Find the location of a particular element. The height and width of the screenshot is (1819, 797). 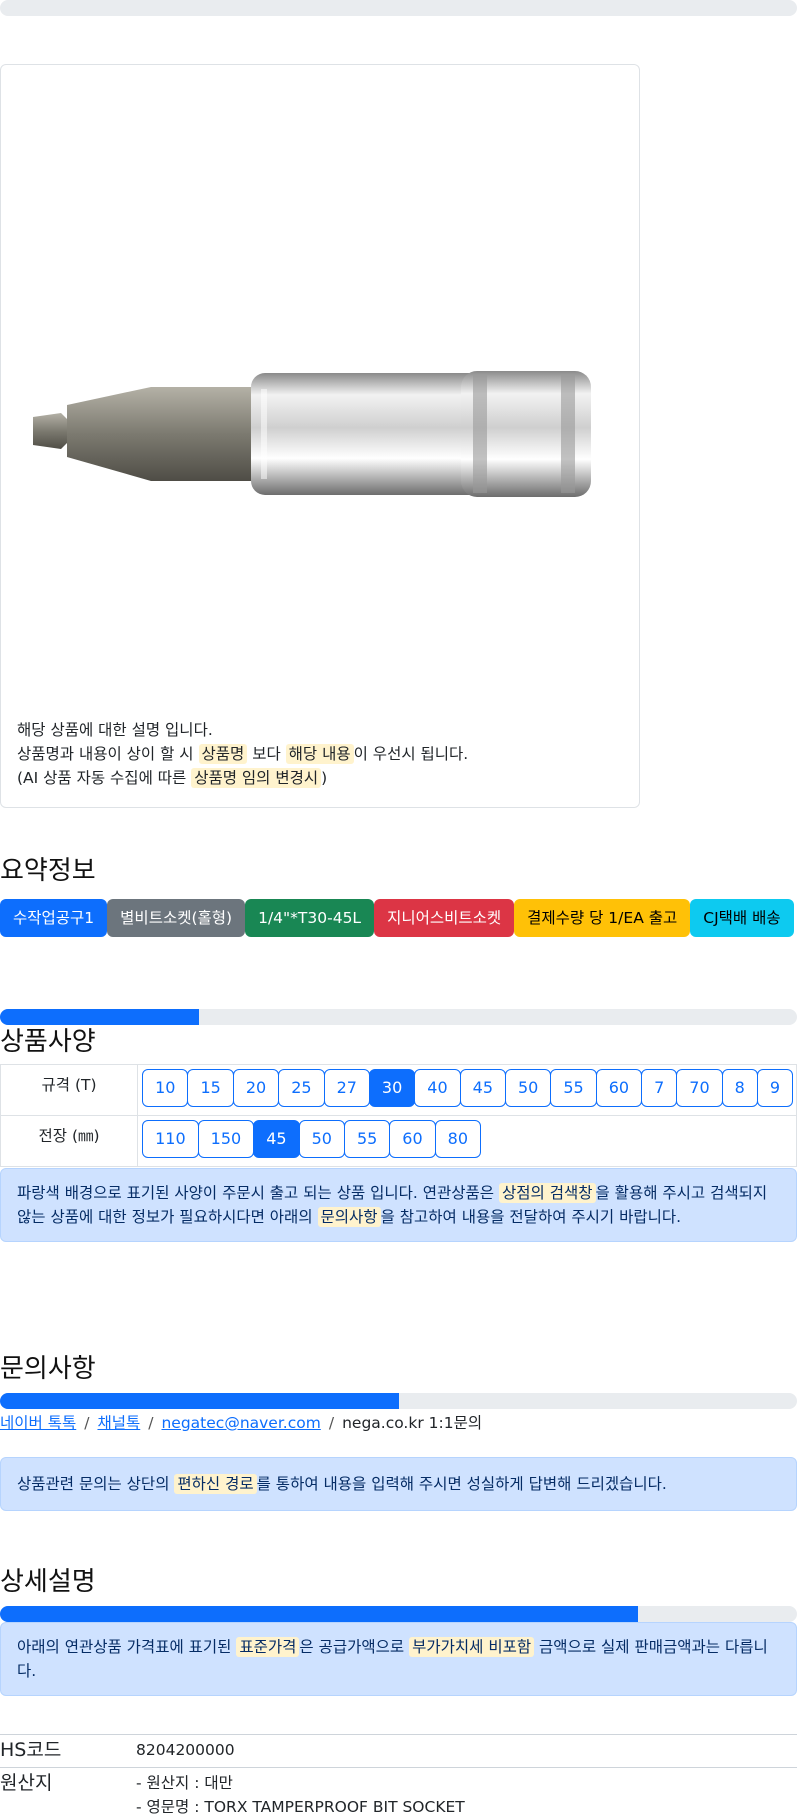

alert-highlight: 부가가치세 비포함 is located at coordinates (472, 1647).